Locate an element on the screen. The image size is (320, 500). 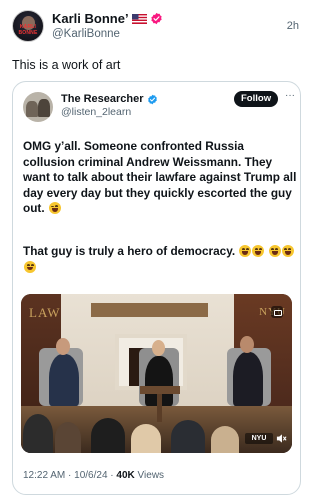
media-table is located at coordinates (160, 390).